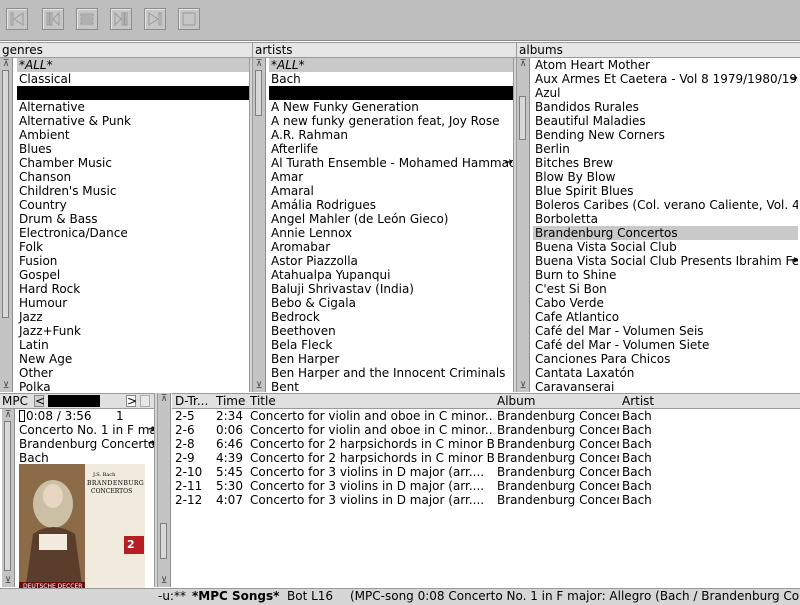 This screenshot has height=605, width=800. I want to click on list-item: Atahualpa Yupanqui, so click(391, 275).